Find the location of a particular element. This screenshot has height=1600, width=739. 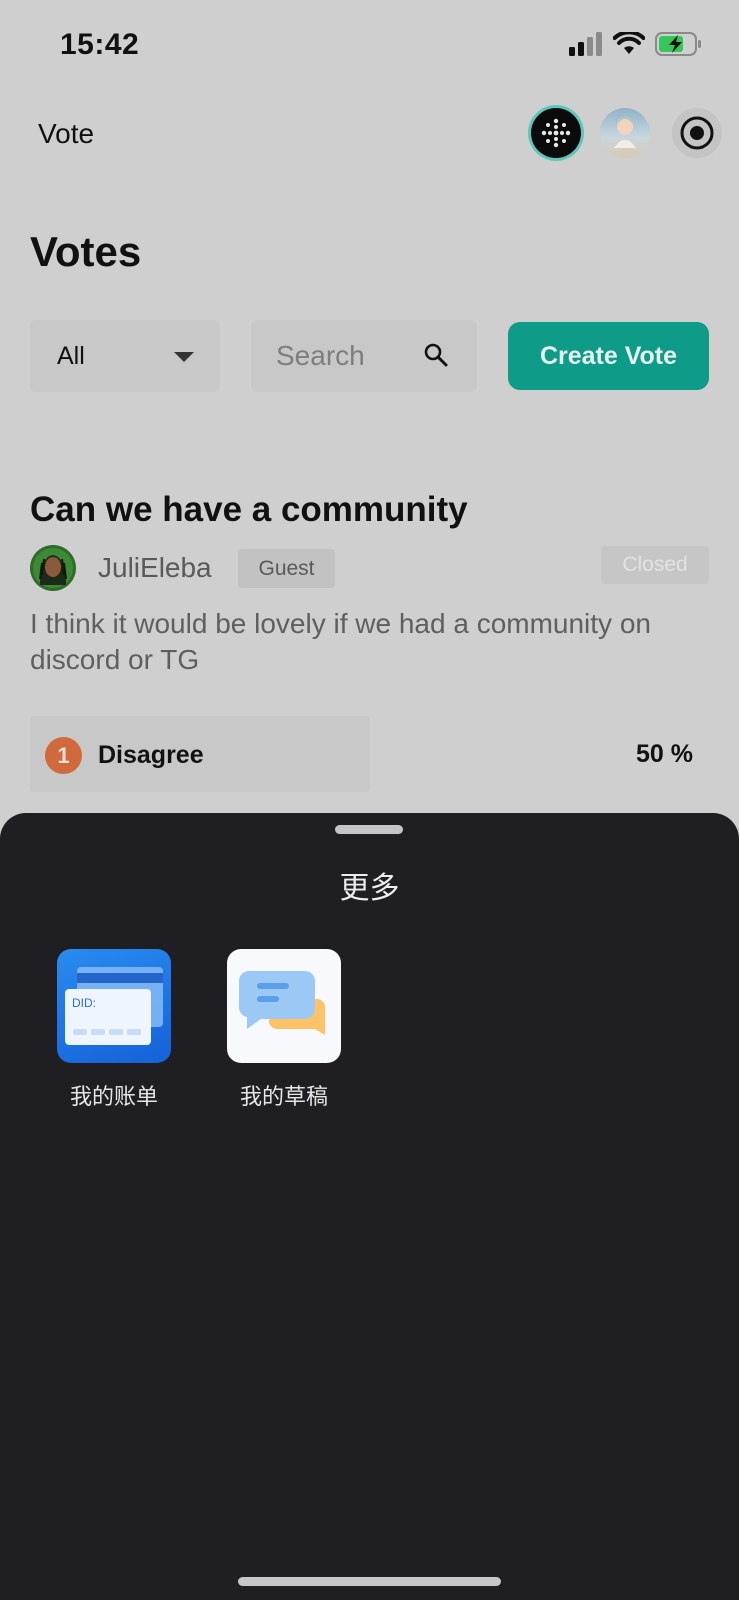

status-time: 15:42 is located at coordinates (100, 44).